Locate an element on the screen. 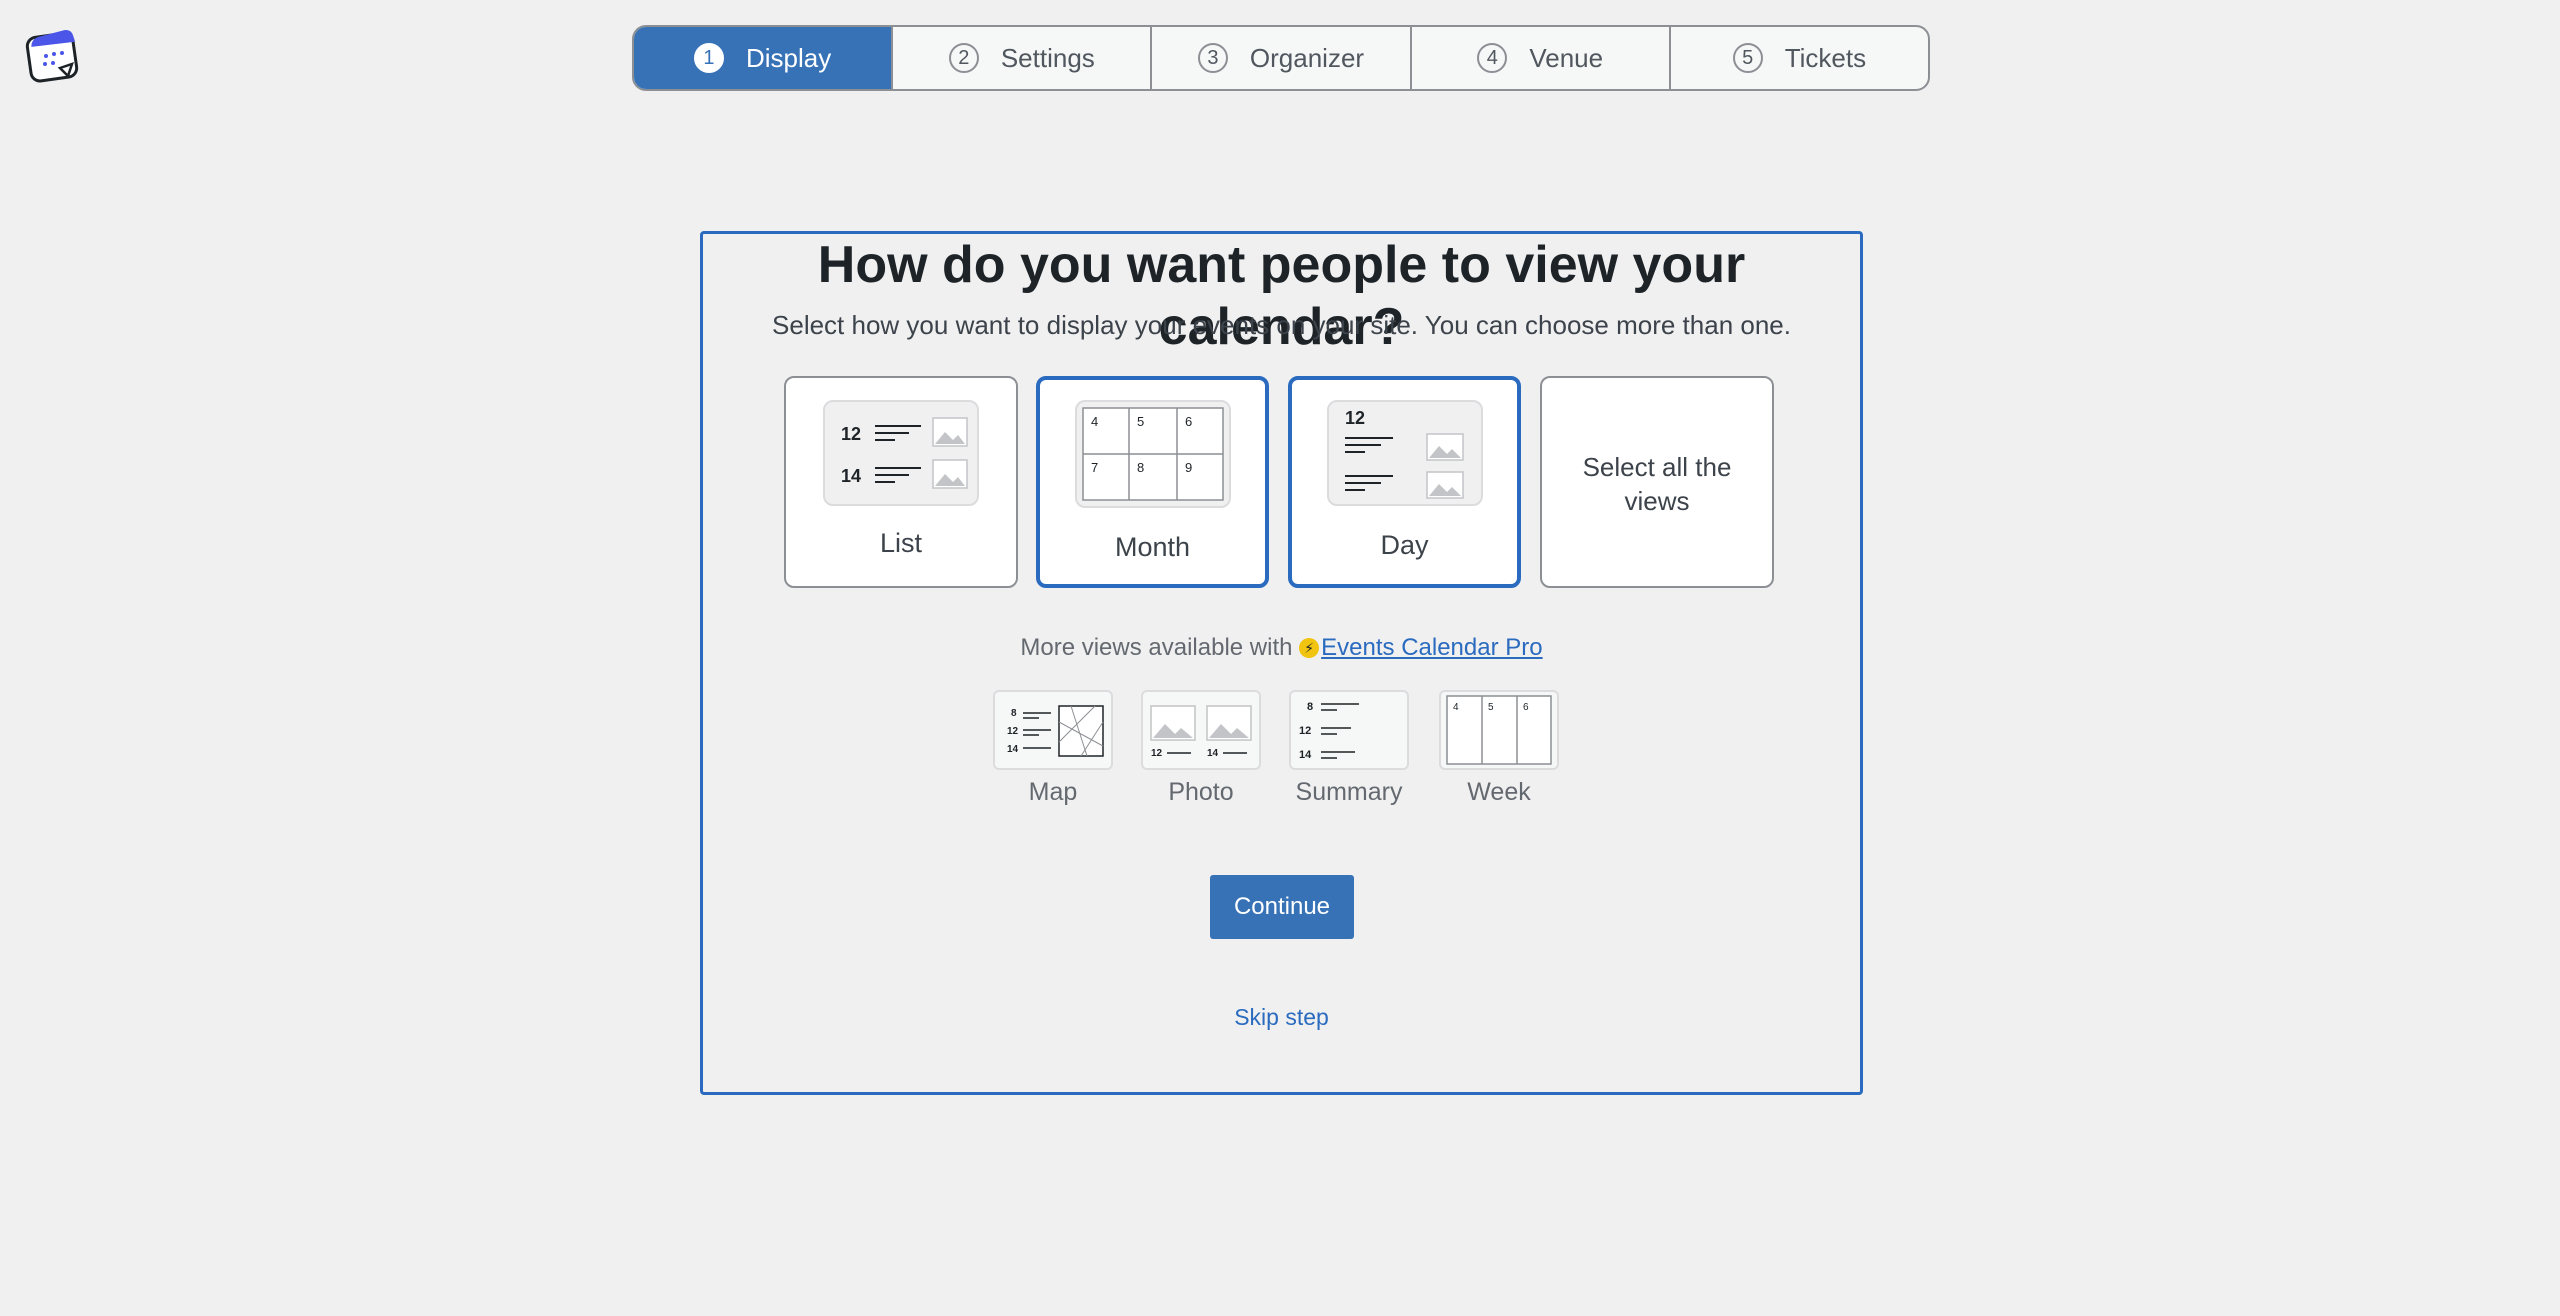  step-organizer: 3 Organizer is located at coordinates (1279, 58).